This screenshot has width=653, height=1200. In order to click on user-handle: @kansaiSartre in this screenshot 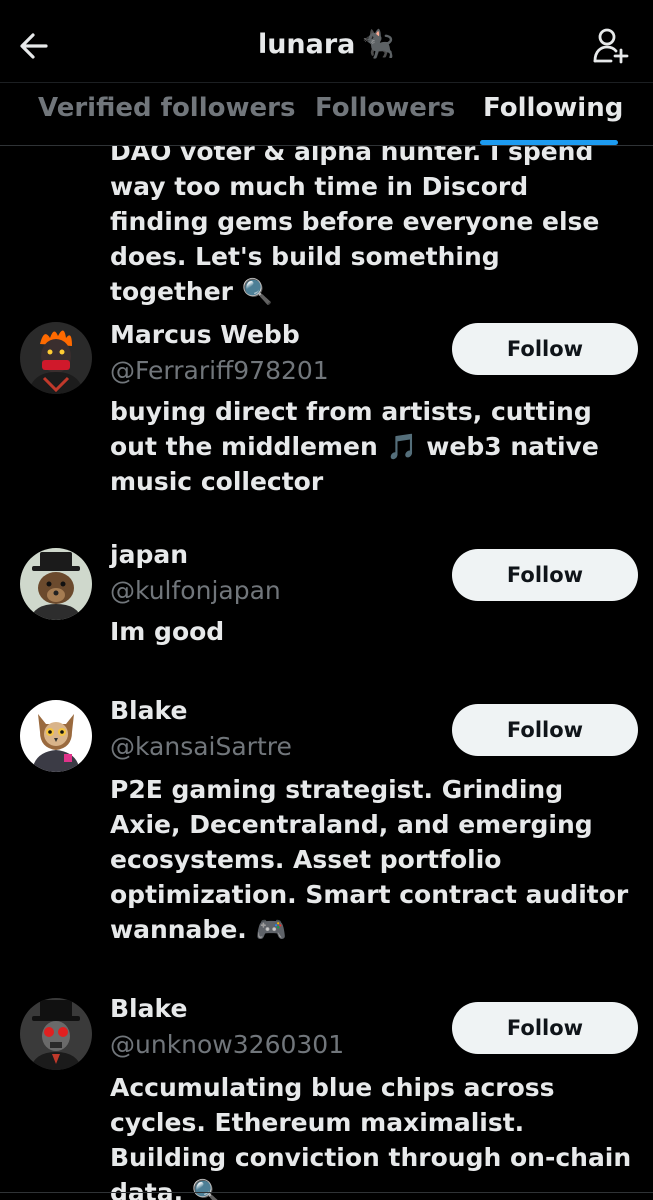, I will do `click(201, 746)`.